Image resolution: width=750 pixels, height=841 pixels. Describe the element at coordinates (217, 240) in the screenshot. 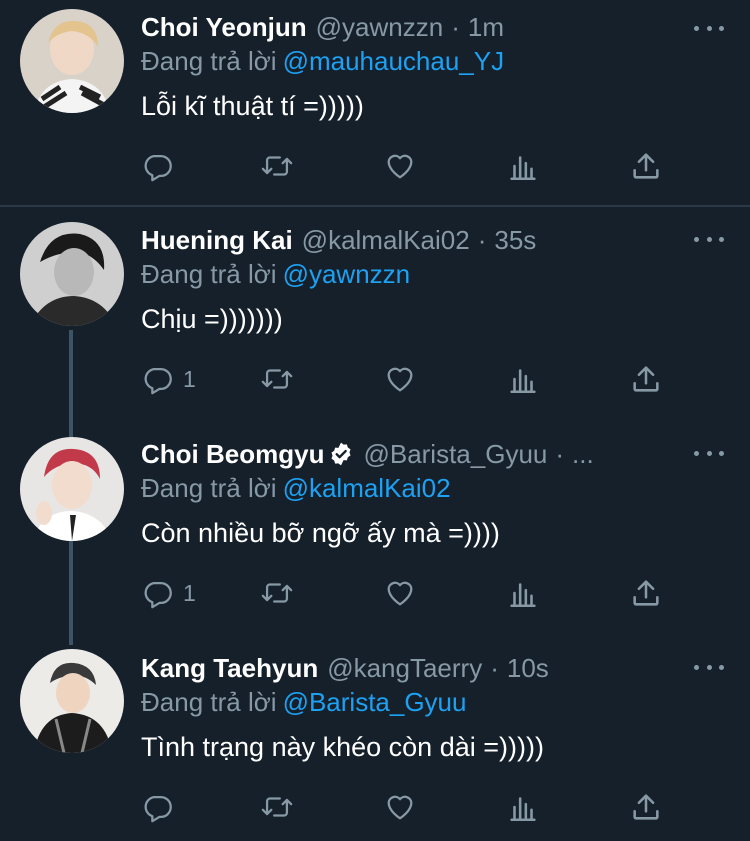

I see `display-name: Huening Kai` at that location.